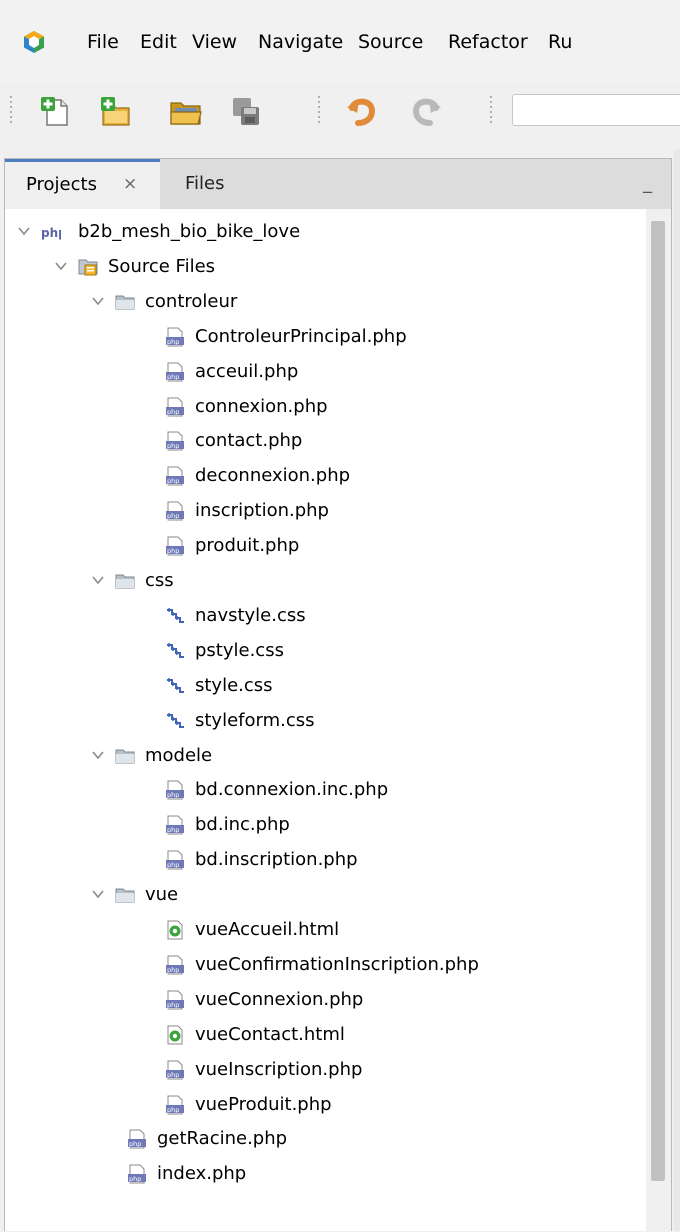  Describe the element at coordinates (325, 477) in the screenshot. I see `tree-node-file: php deconnexion.php` at that location.